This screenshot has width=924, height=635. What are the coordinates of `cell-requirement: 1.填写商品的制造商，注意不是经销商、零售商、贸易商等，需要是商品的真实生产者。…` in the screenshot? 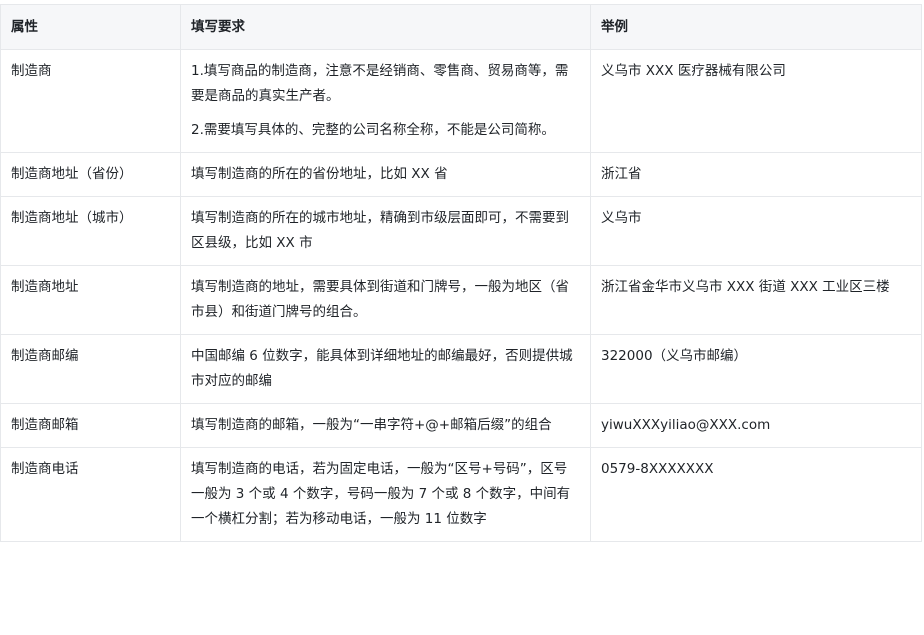 It's located at (385, 101).